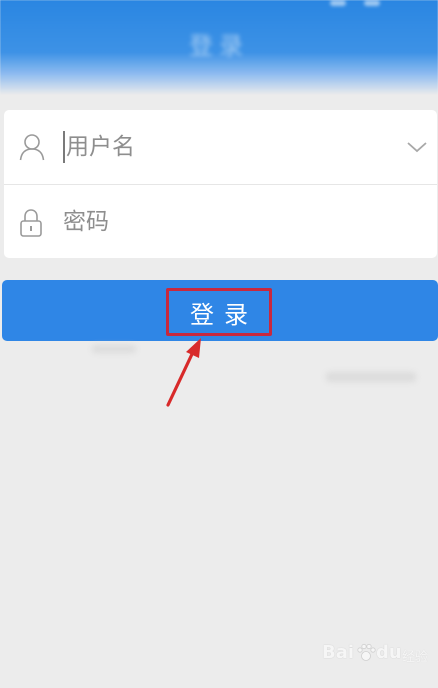 The image size is (438, 688). What do you see at coordinates (224, 315) in the screenshot?
I see `login-button-label: 登录` at bounding box center [224, 315].